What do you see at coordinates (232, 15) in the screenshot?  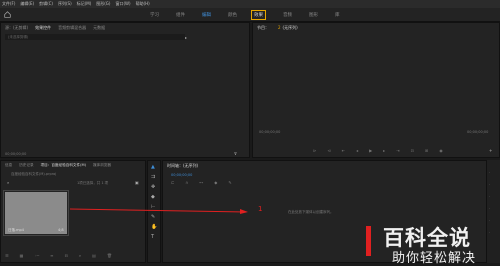 I see `ws-tab-color: 颜色` at bounding box center [232, 15].